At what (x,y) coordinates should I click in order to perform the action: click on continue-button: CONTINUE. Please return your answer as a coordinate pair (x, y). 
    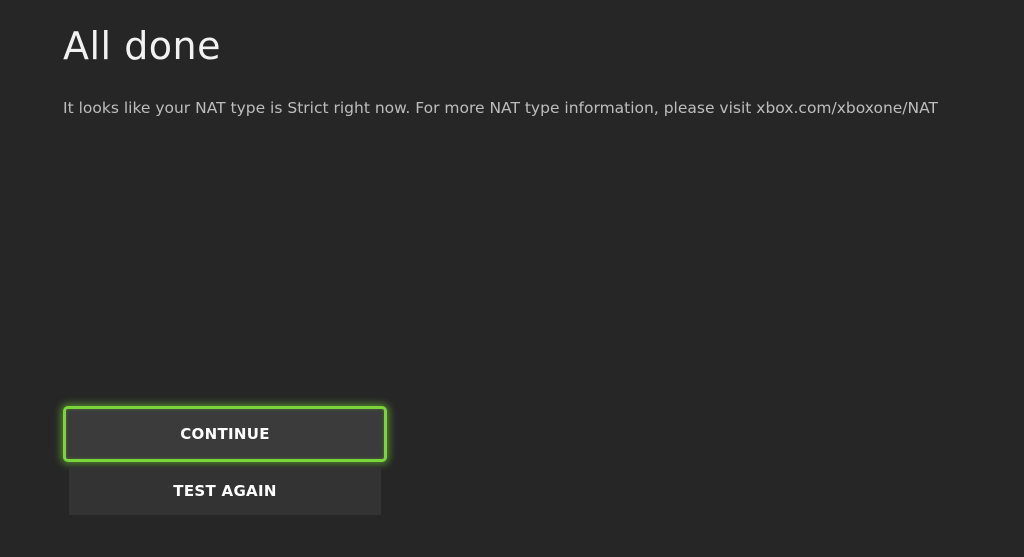
    Looking at the image, I should click on (225, 434).